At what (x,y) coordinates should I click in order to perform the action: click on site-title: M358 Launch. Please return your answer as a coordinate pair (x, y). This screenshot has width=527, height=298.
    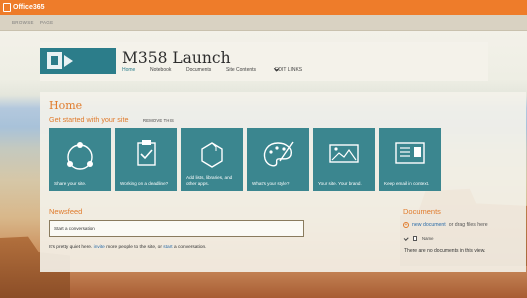
    Looking at the image, I should click on (176, 58).